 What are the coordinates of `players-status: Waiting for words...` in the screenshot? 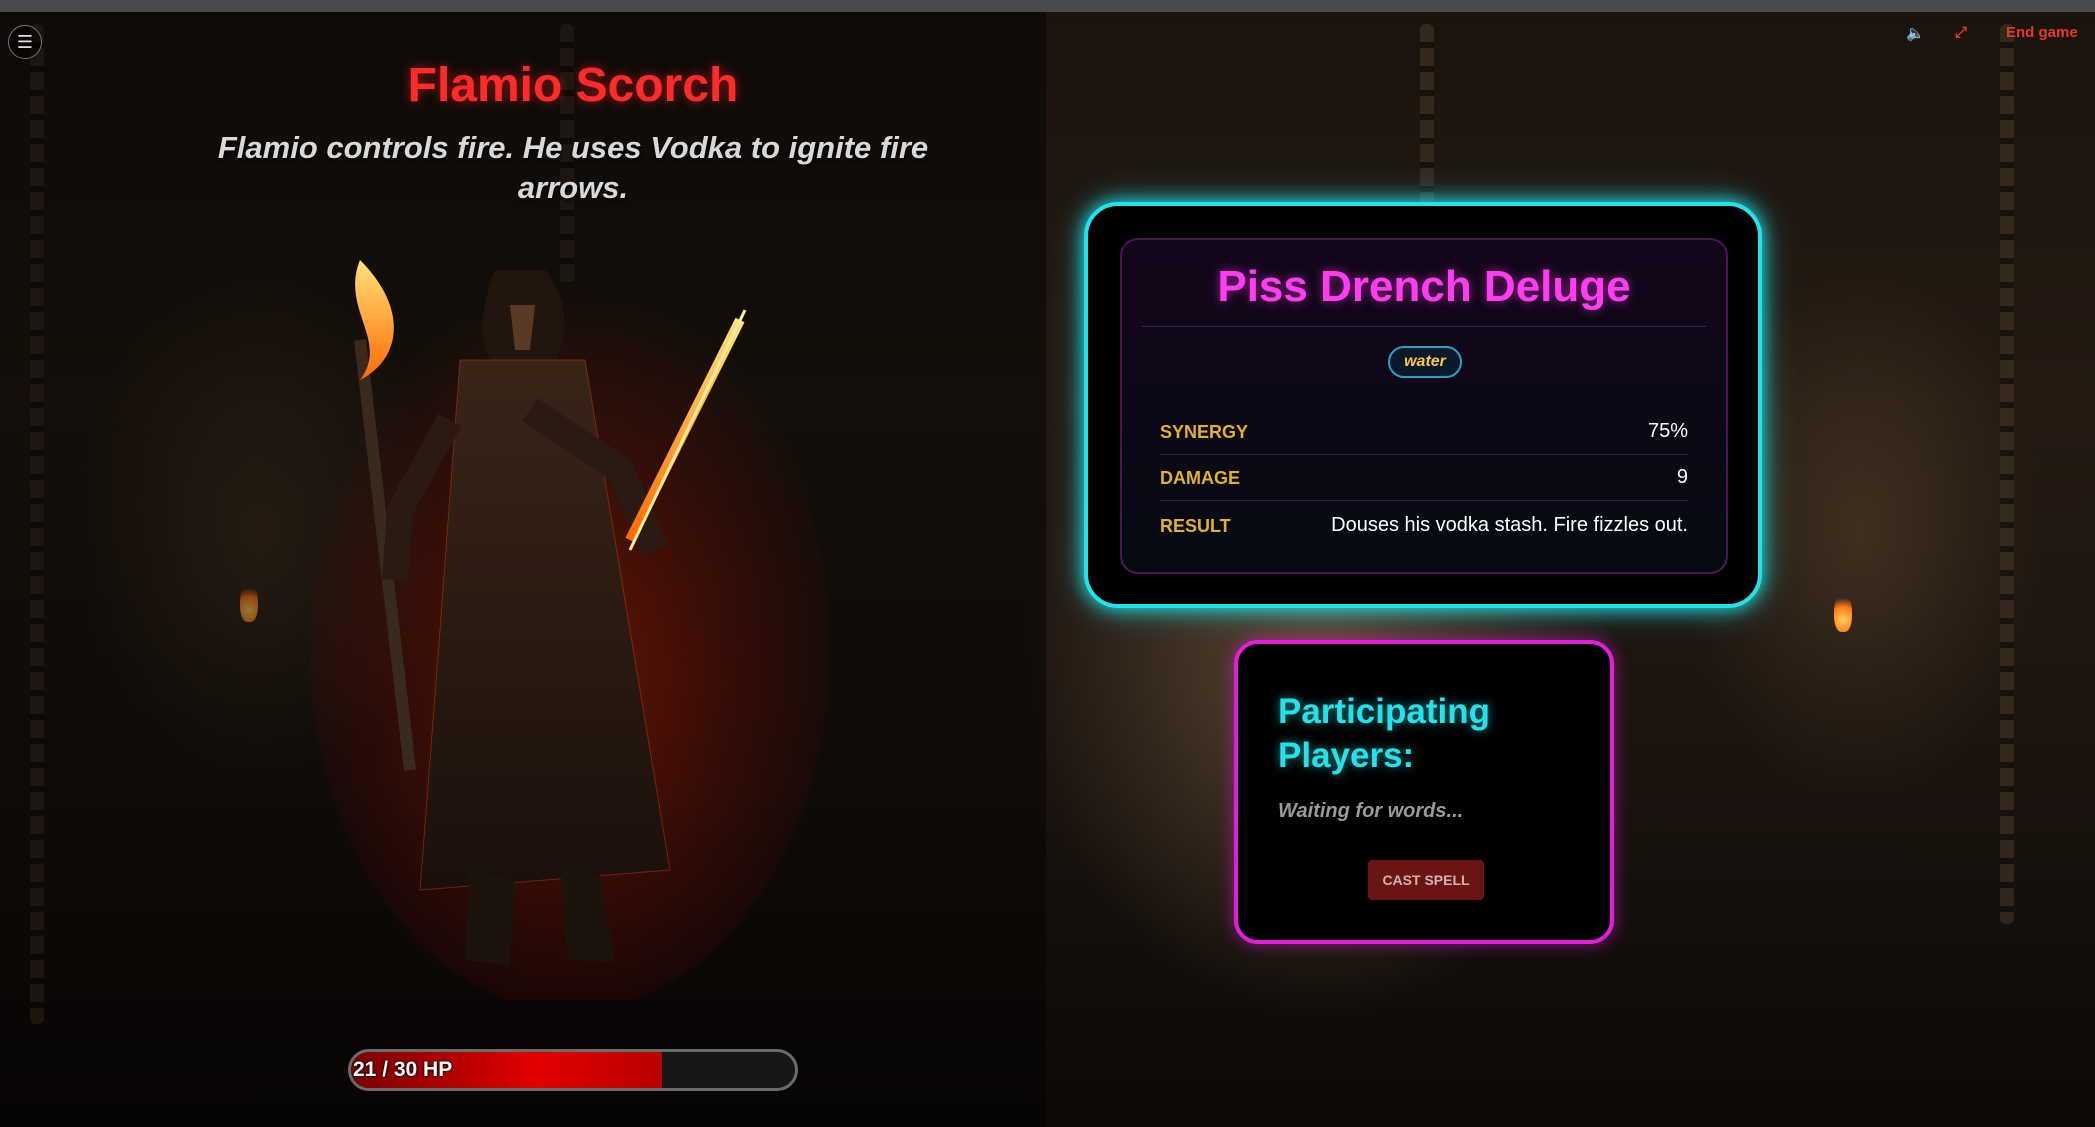 It's located at (1371, 811).